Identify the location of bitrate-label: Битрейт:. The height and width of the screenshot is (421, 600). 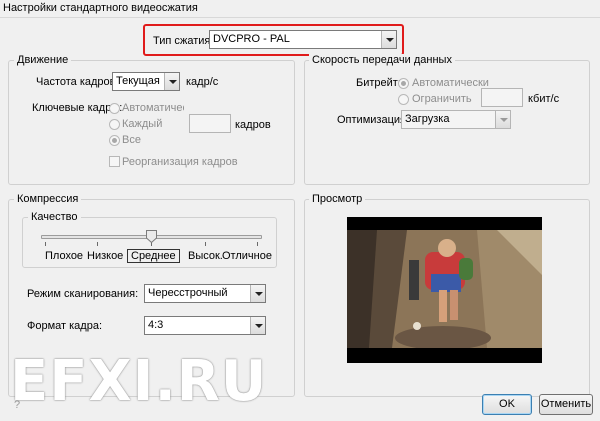
(378, 83).